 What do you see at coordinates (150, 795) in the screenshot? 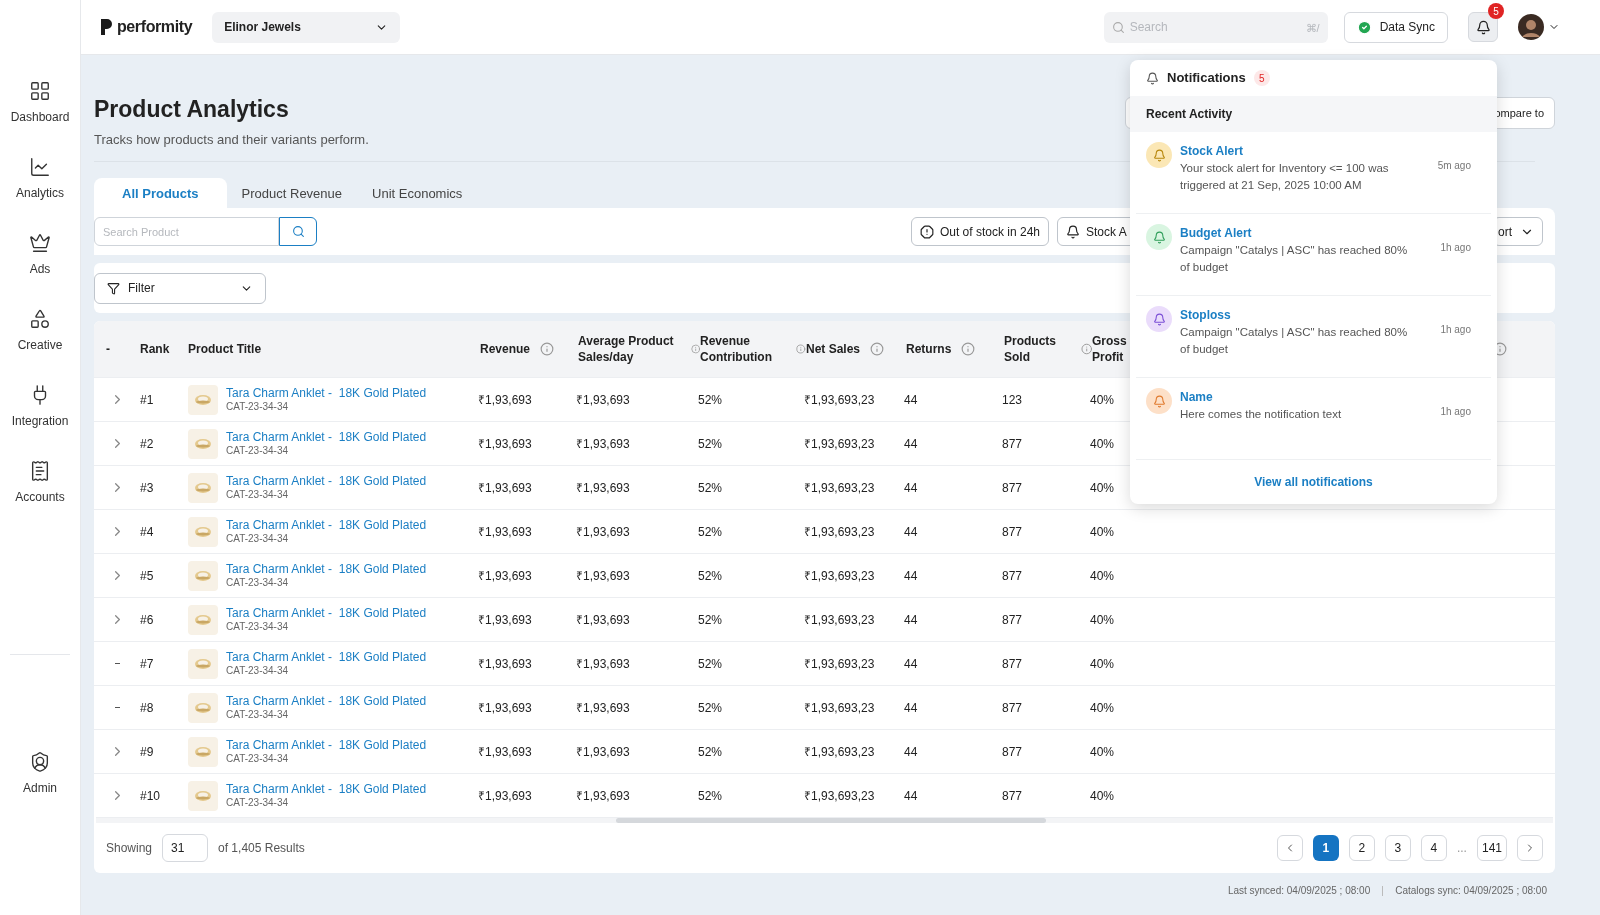
I see `rank-cell: #10` at bounding box center [150, 795].